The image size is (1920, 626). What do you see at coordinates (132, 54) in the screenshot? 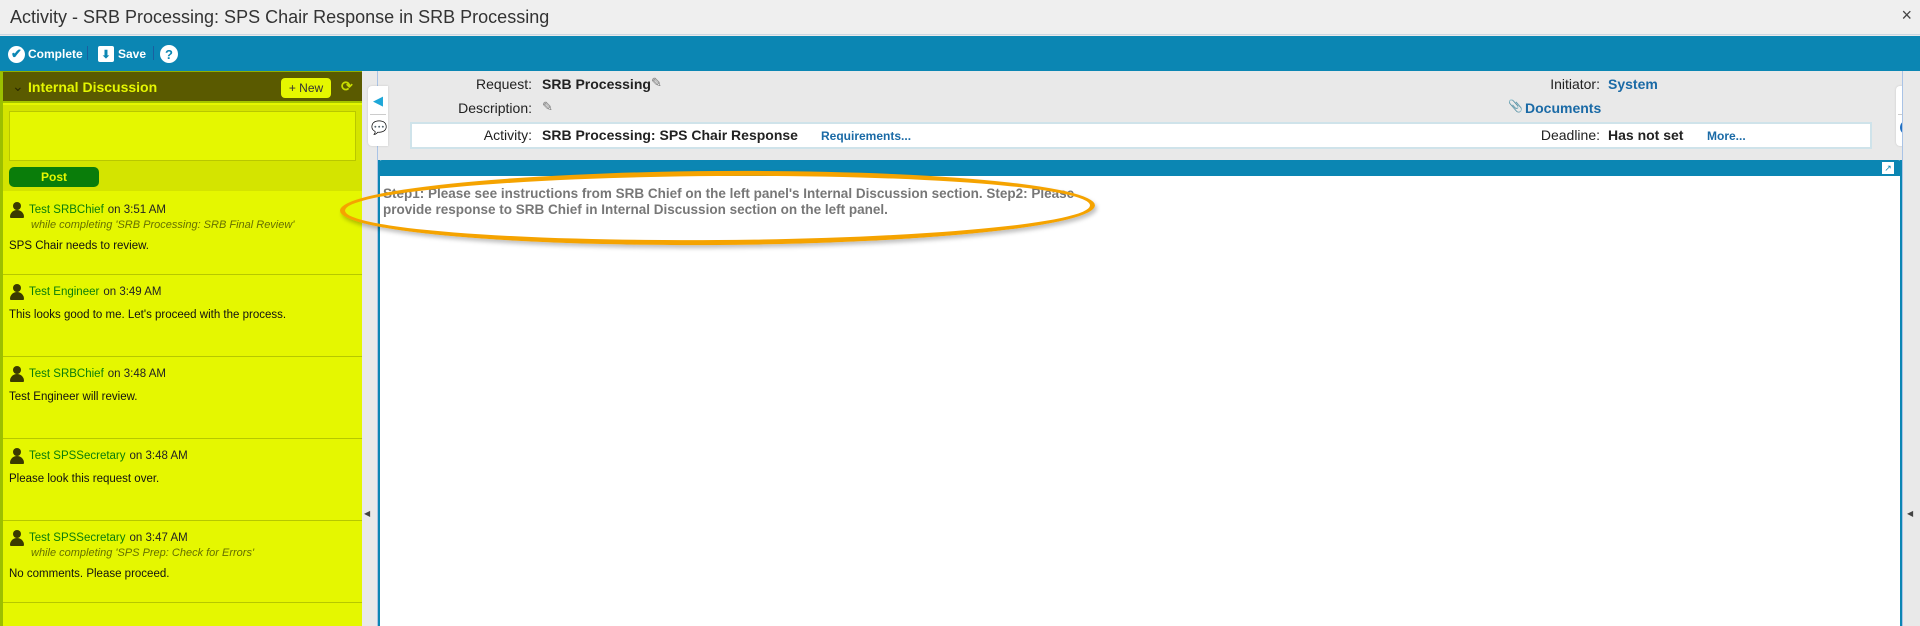
I see `save-label: Save` at bounding box center [132, 54].